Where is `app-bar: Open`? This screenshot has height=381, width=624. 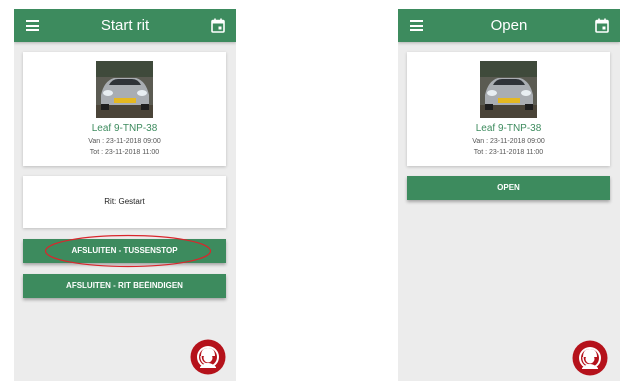
app-bar: Open is located at coordinates (509, 25).